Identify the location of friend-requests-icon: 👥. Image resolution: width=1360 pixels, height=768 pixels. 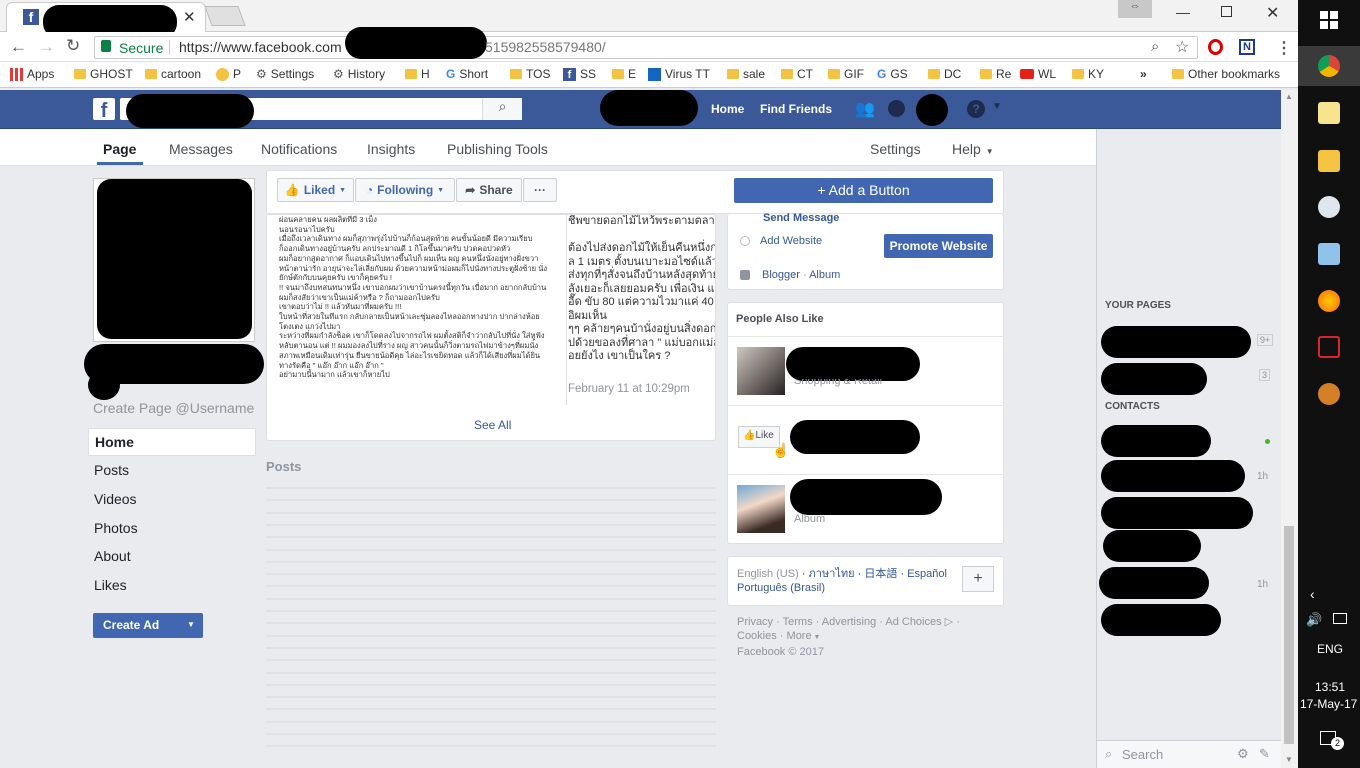
(865, 109).